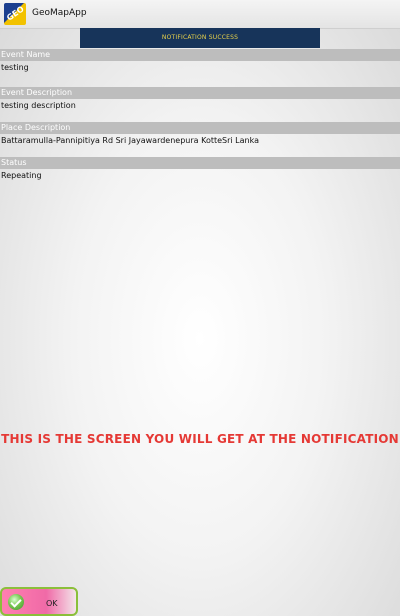  What do you see at coordinates (59, 13) in the screenshot?
I see `app-title: GeoMapApp` at bounding box center [59, 13].